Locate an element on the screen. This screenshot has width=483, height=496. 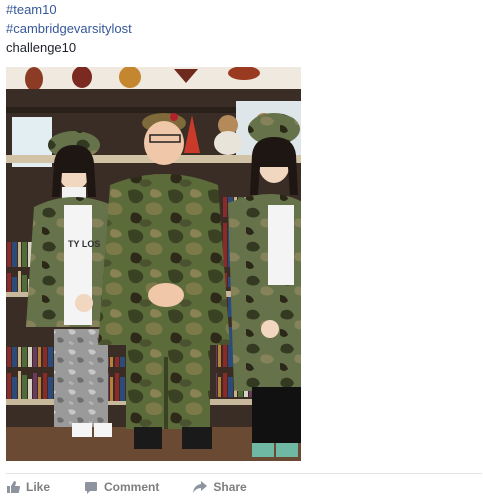
comment-button: Comment is located at coordinates (121, 487).